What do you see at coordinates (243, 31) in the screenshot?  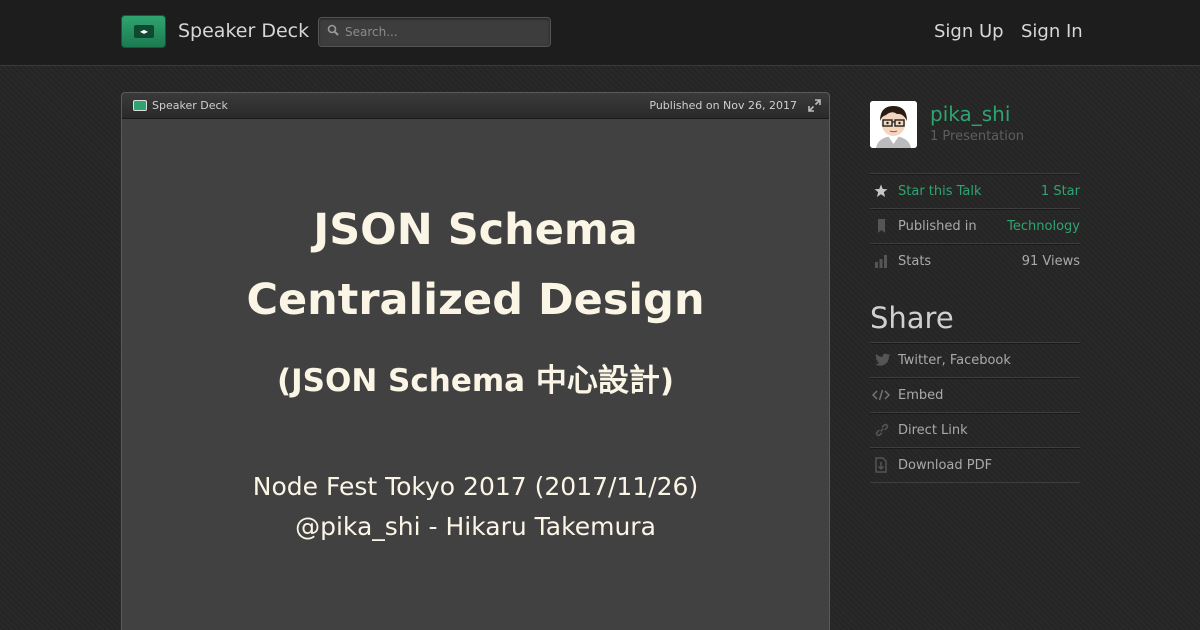 I see `brand-name: Speaker Deck` at bounding box center [243, 31].